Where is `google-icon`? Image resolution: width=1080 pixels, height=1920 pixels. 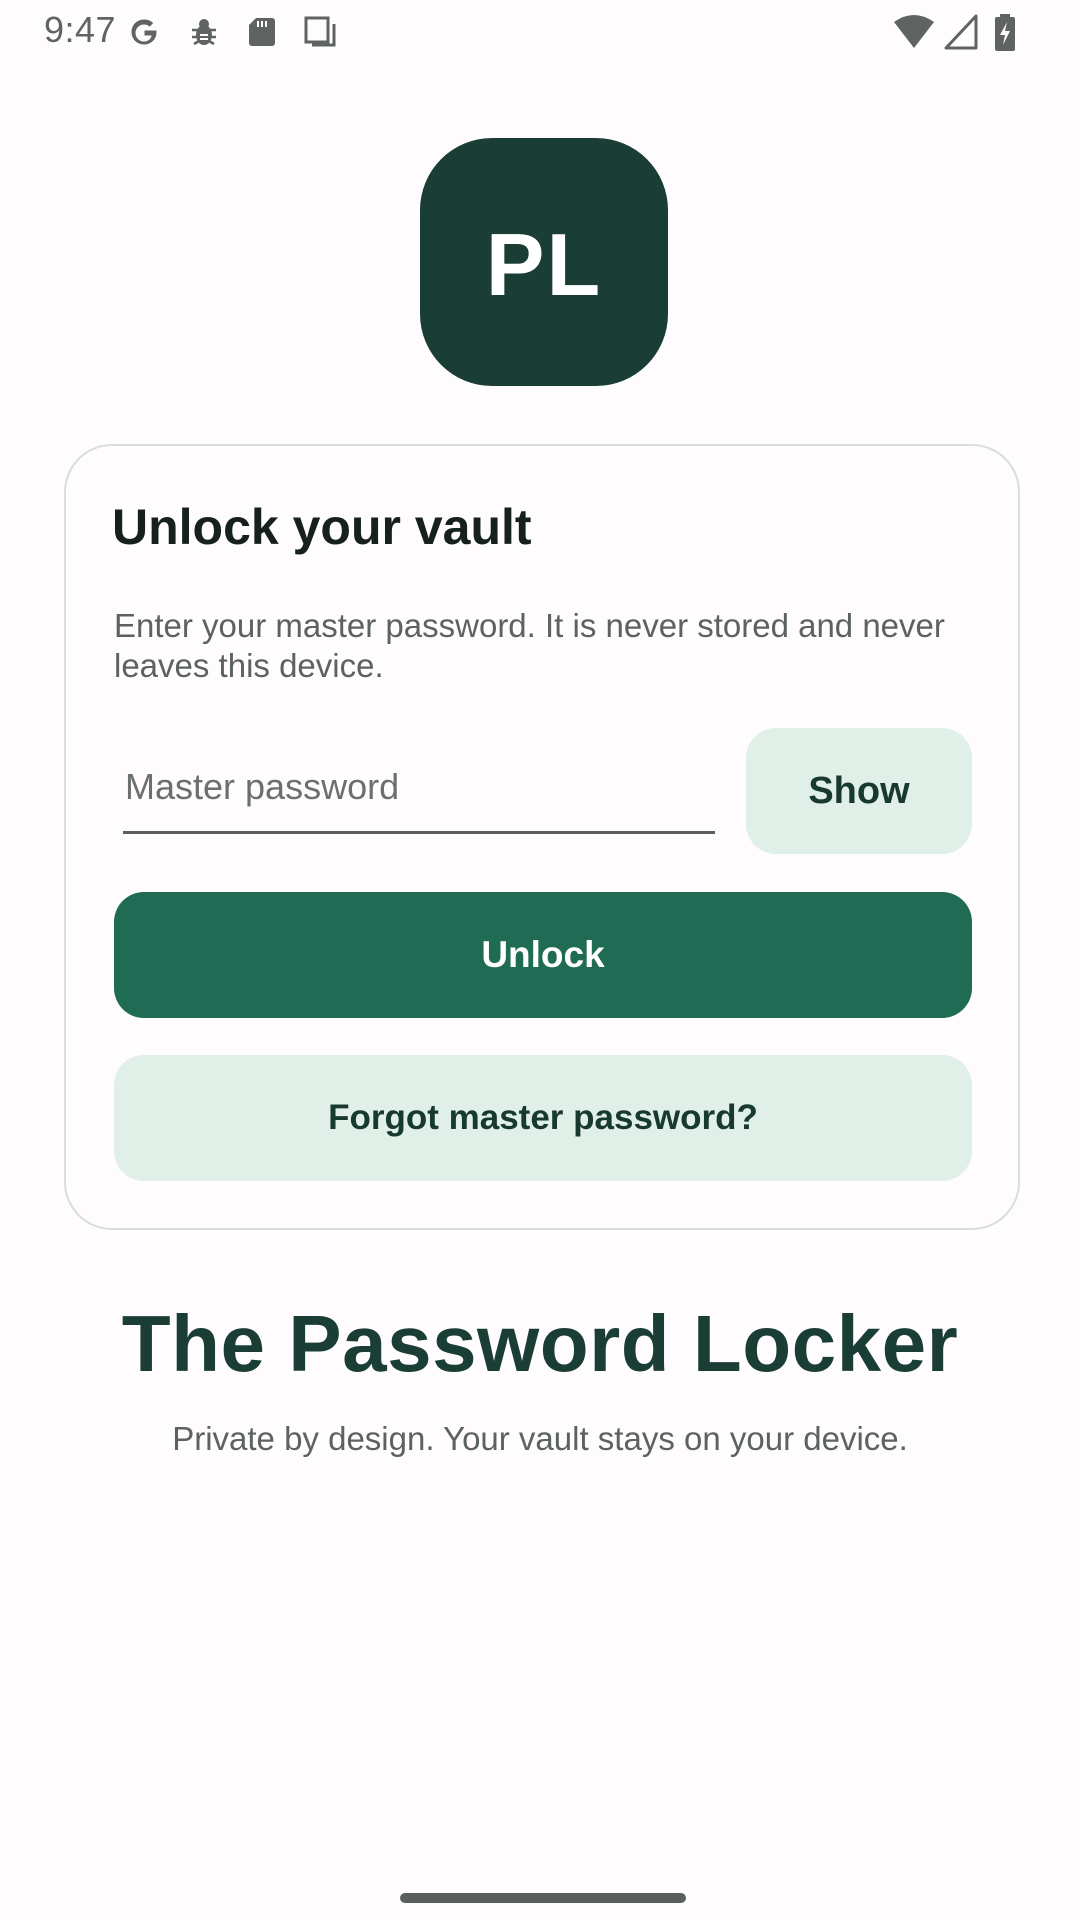 google-icon is located at coordinates (144, 32).